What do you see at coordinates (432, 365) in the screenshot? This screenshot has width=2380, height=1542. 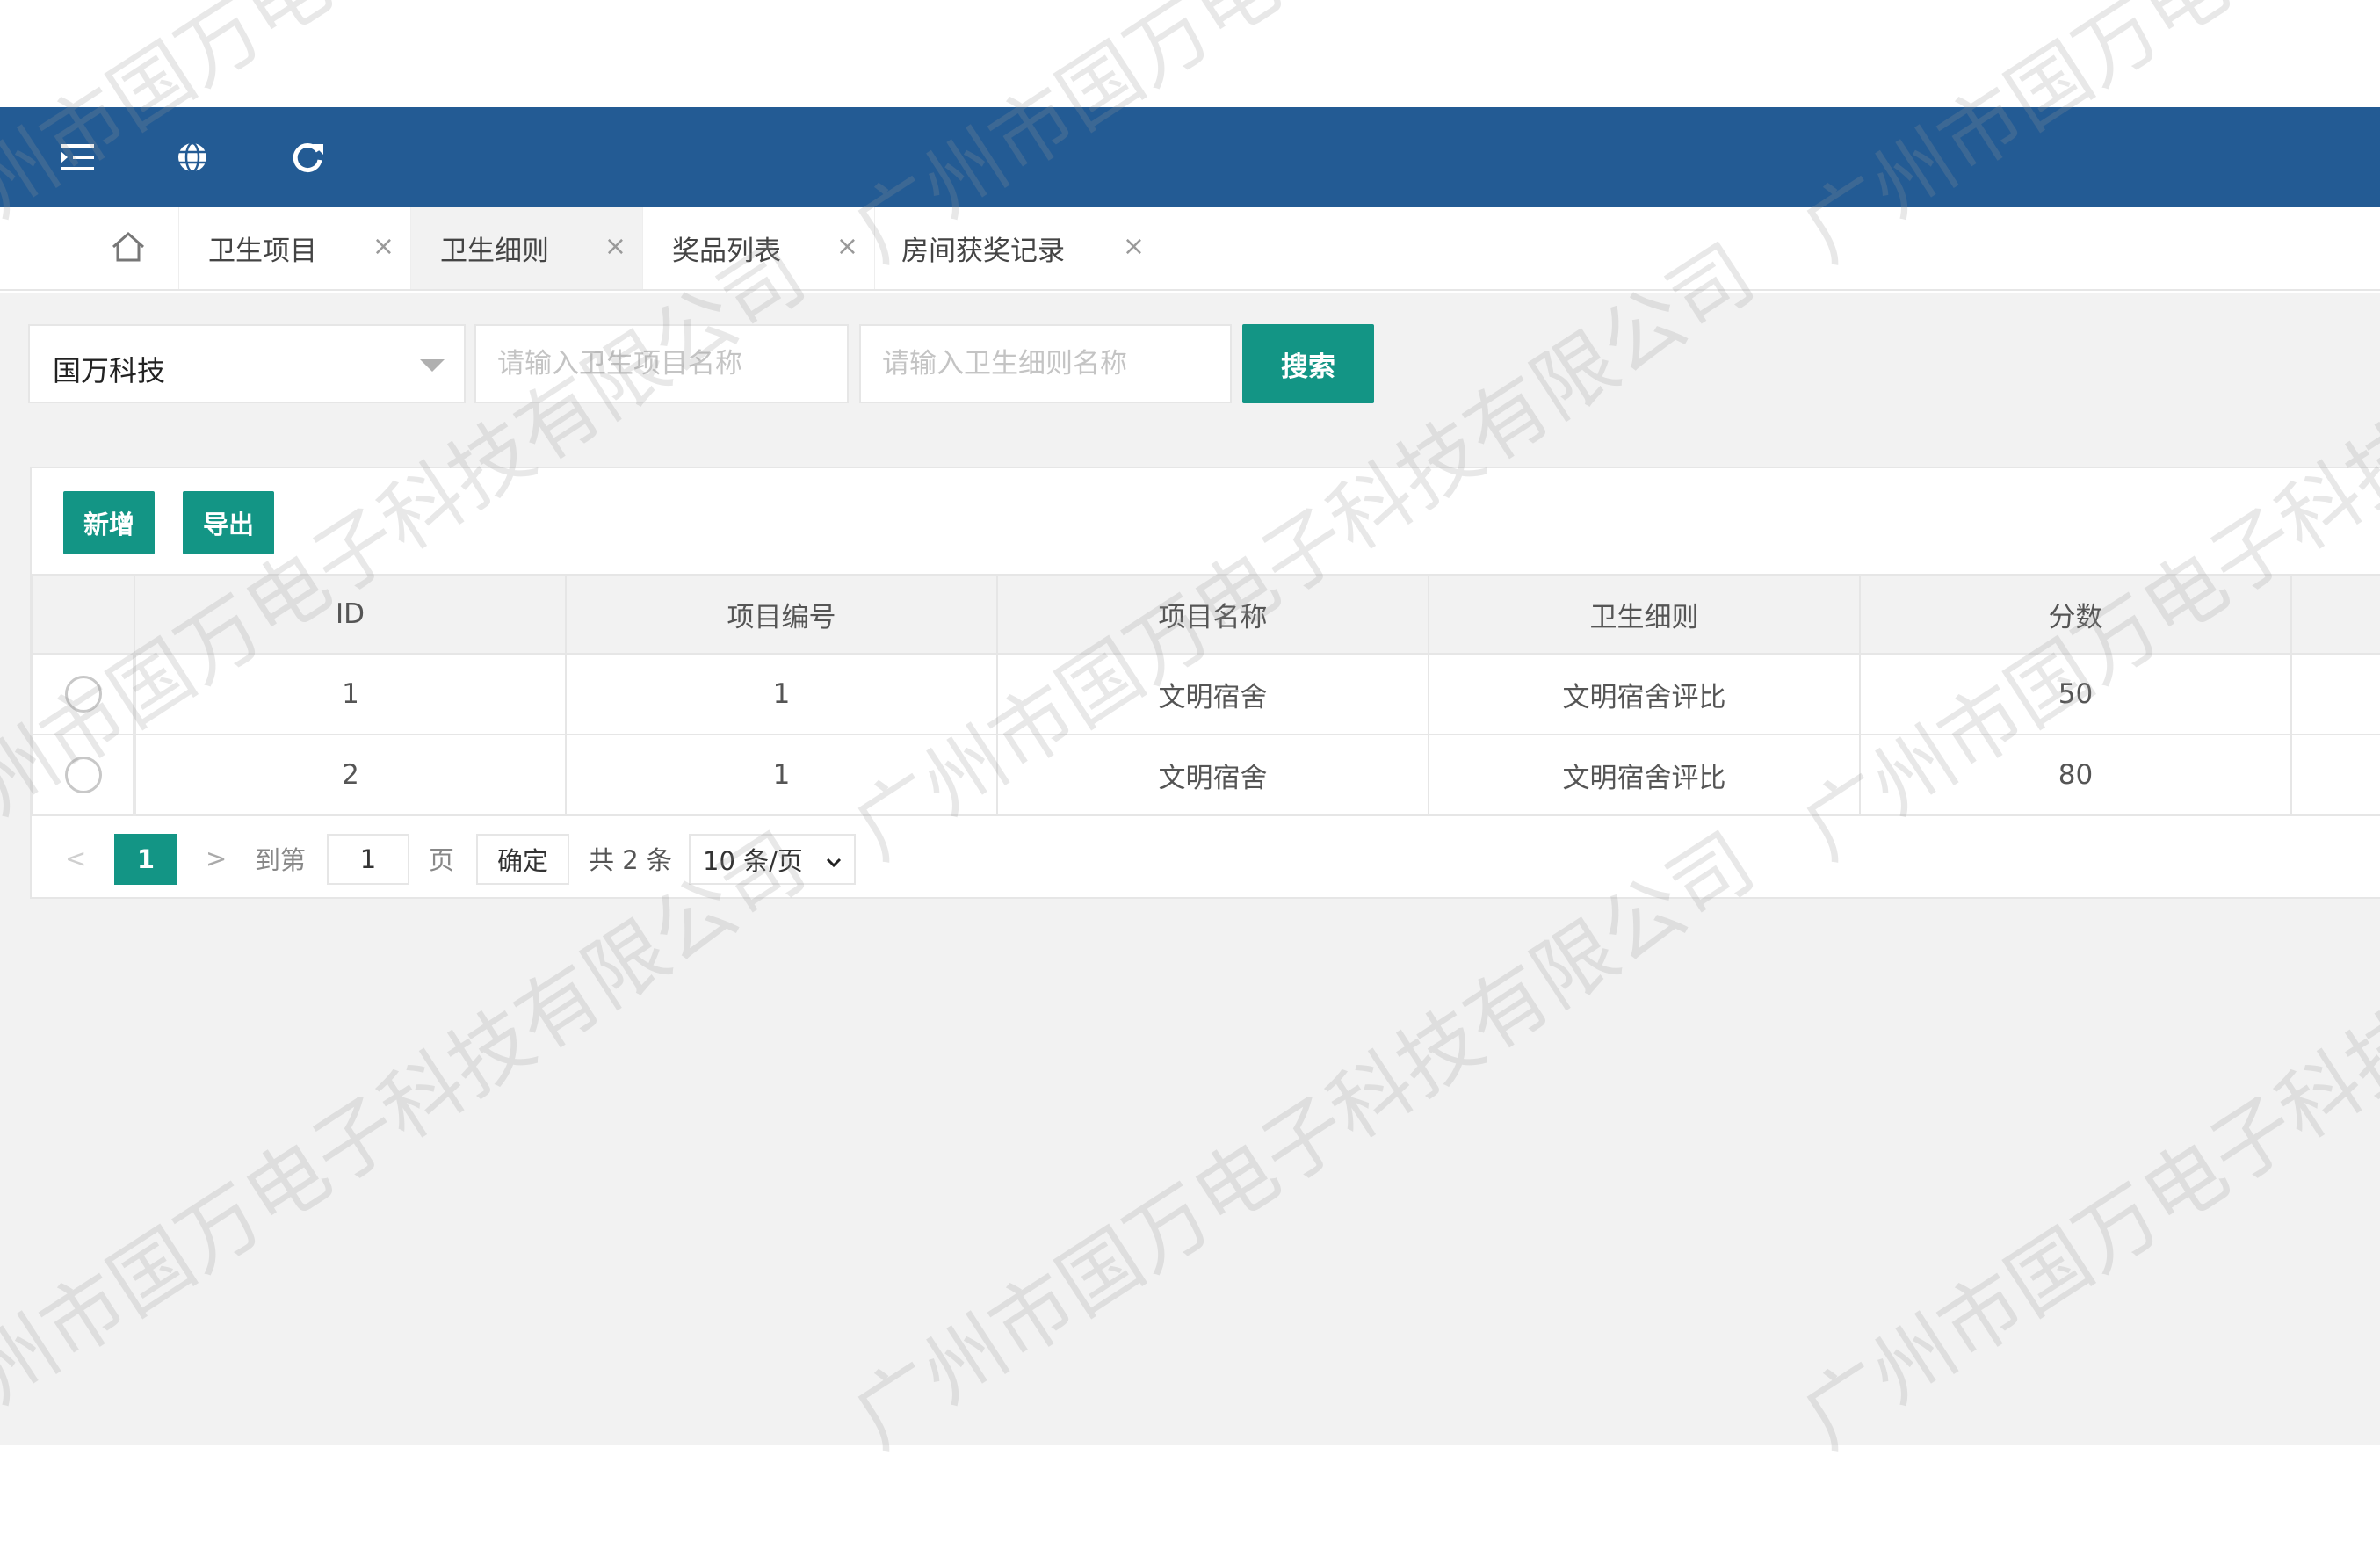 I see `caret-down-icon` at bounding box center [432, 365].